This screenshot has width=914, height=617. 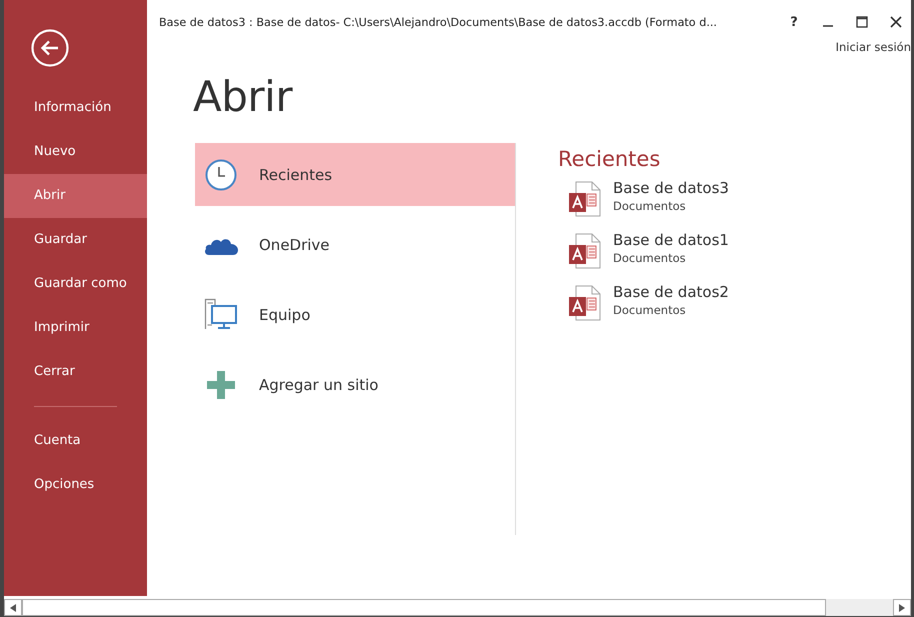 I want to click on page-title: Abrir, so click(x=243, y=96).